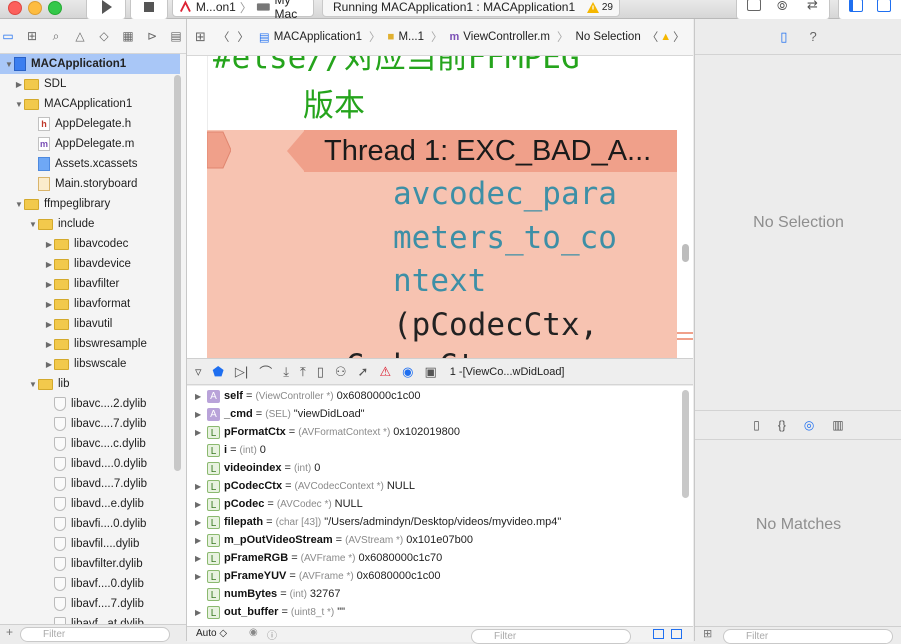  What do you see at coordinates (432, 576) in the screenshot?
I see `variable-row: ▶ LpFrameYUV = (AVFrame *) 0x6080000c1c00` at bounding box center [432, 576].